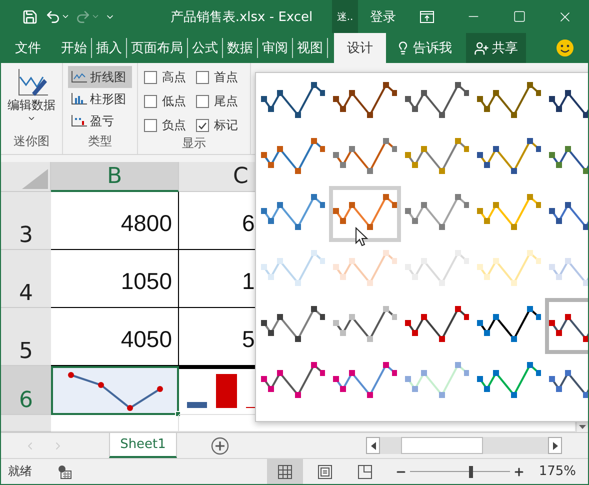 This screenshot has height=485, width=589. Describe the element at coordinates (26, 390) in the screenshot. I see `row-header: 6` at that location.